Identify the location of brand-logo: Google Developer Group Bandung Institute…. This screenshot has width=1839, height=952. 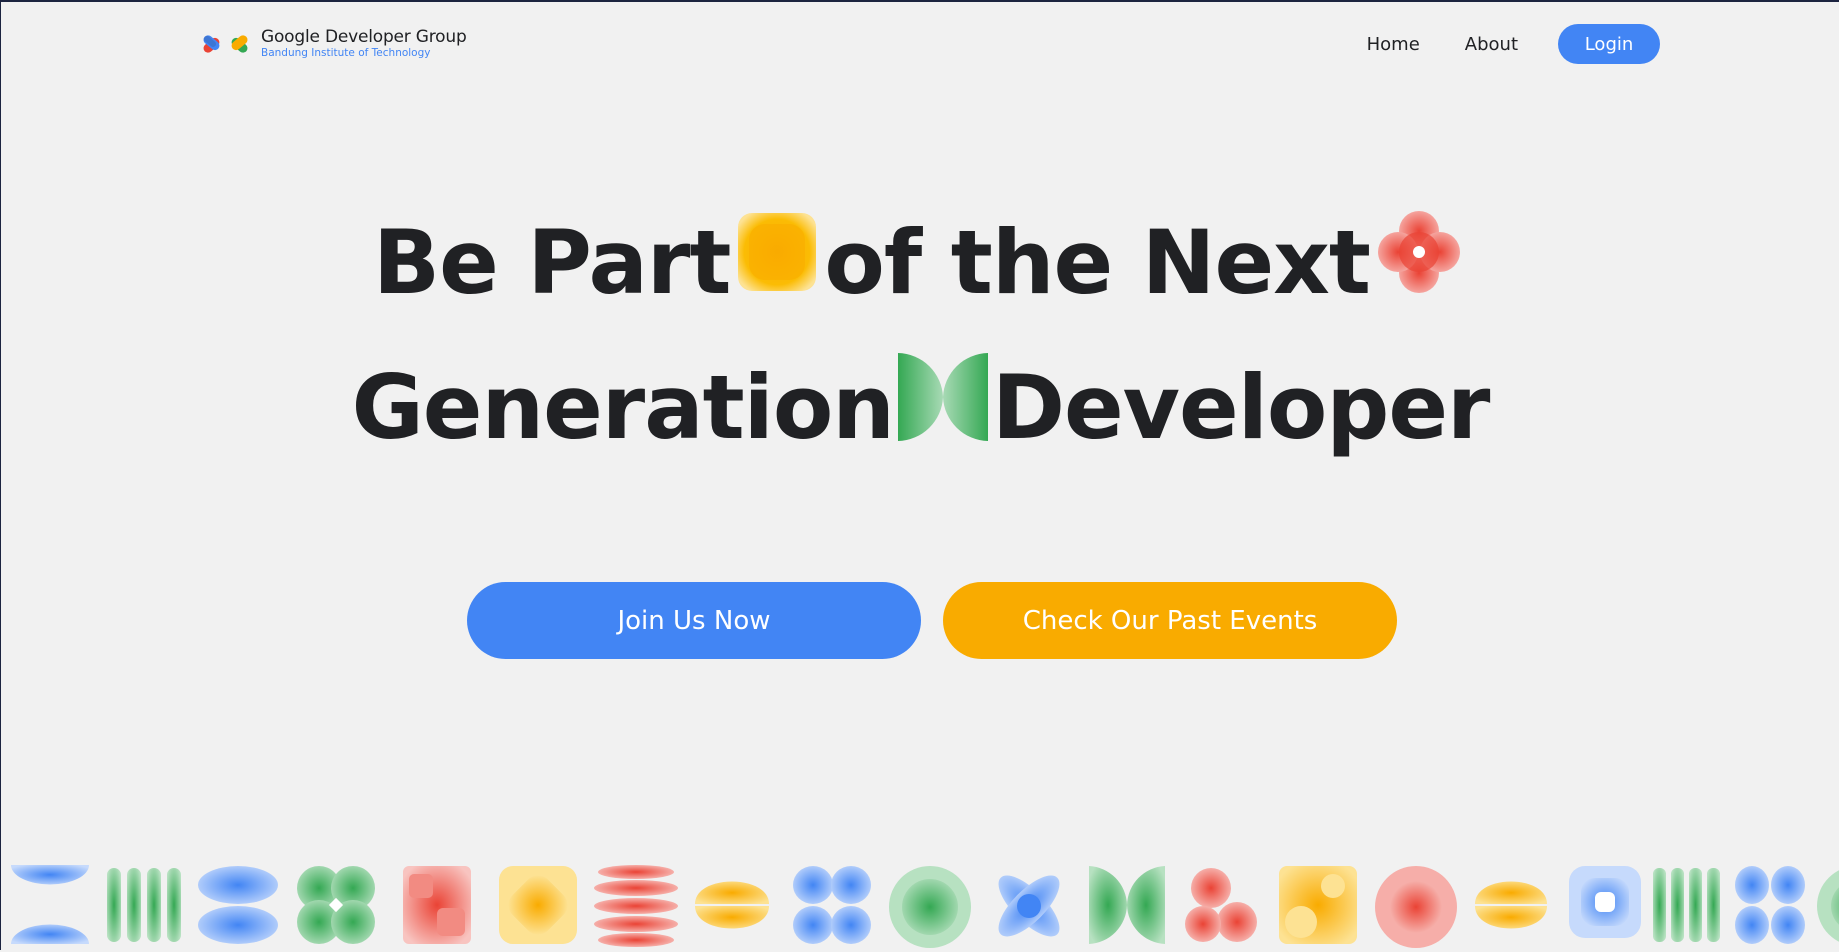
(334, 44).